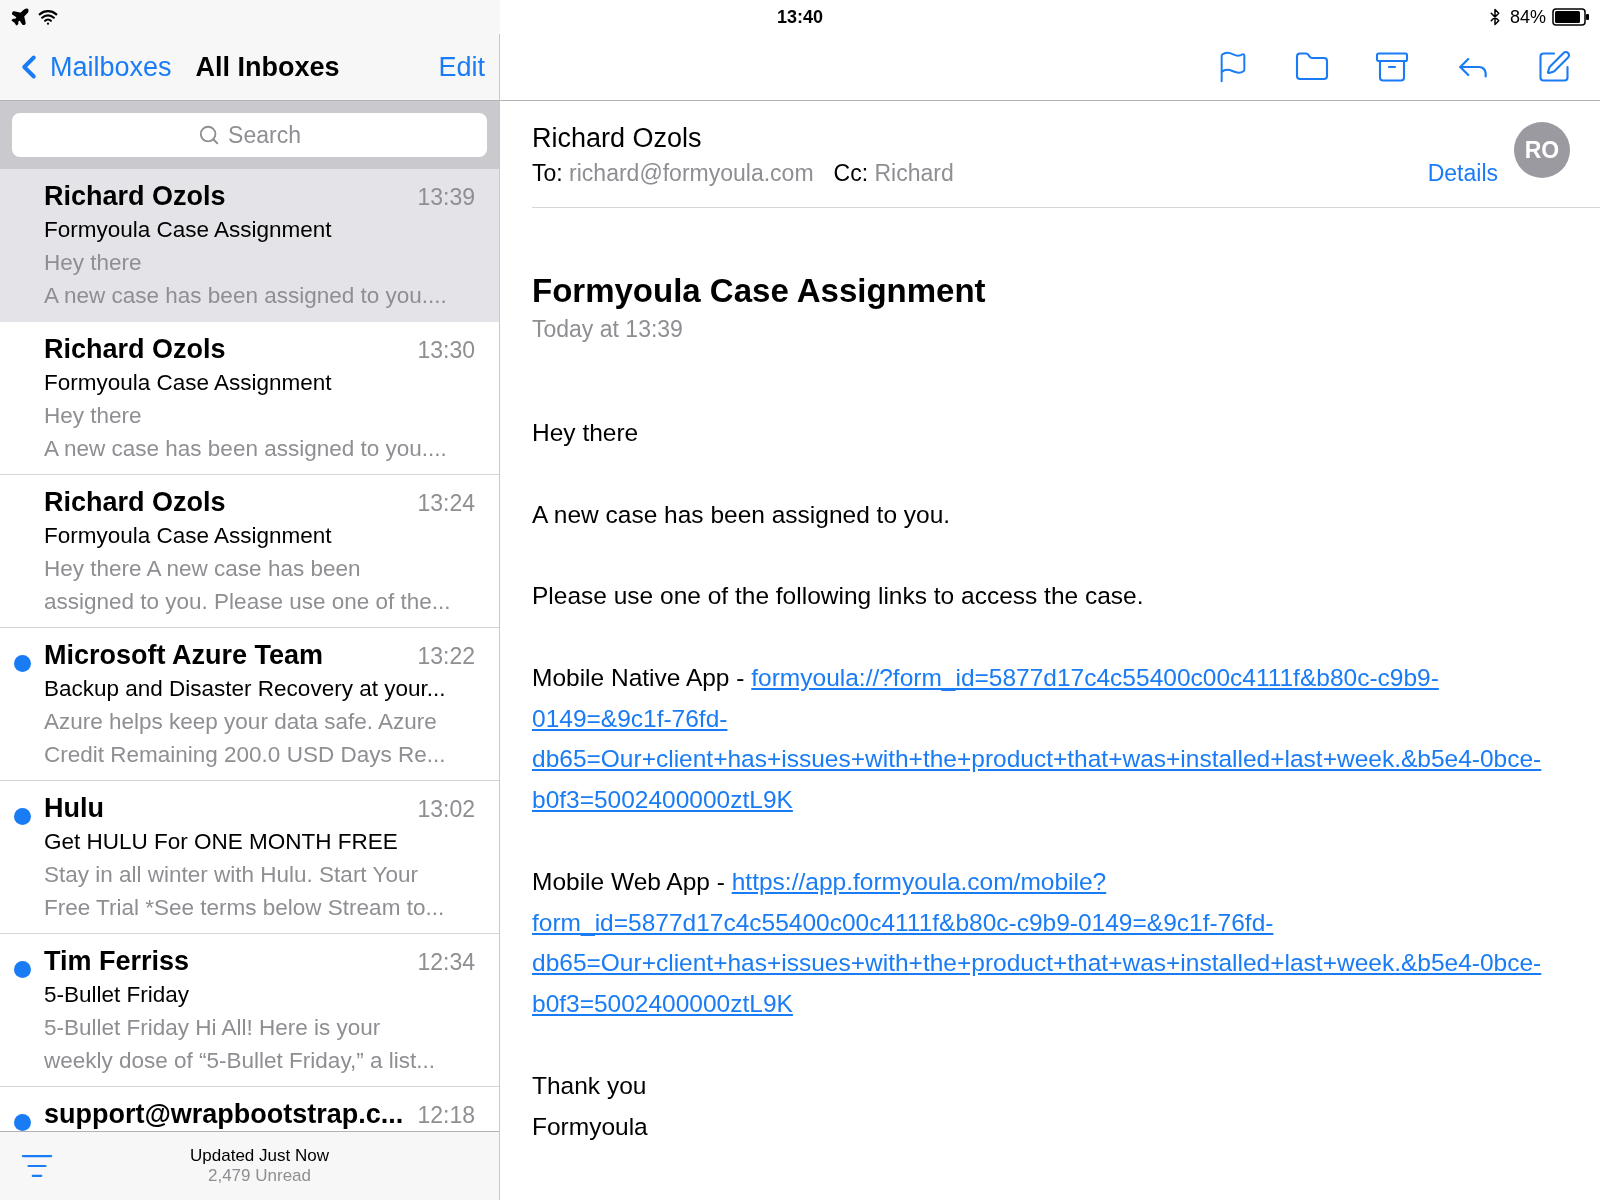 Image resolution: width=1600 pixels, height=1200 pixels. I want to click on sender-name: Microsoft Azure Team, so click(184, 655).